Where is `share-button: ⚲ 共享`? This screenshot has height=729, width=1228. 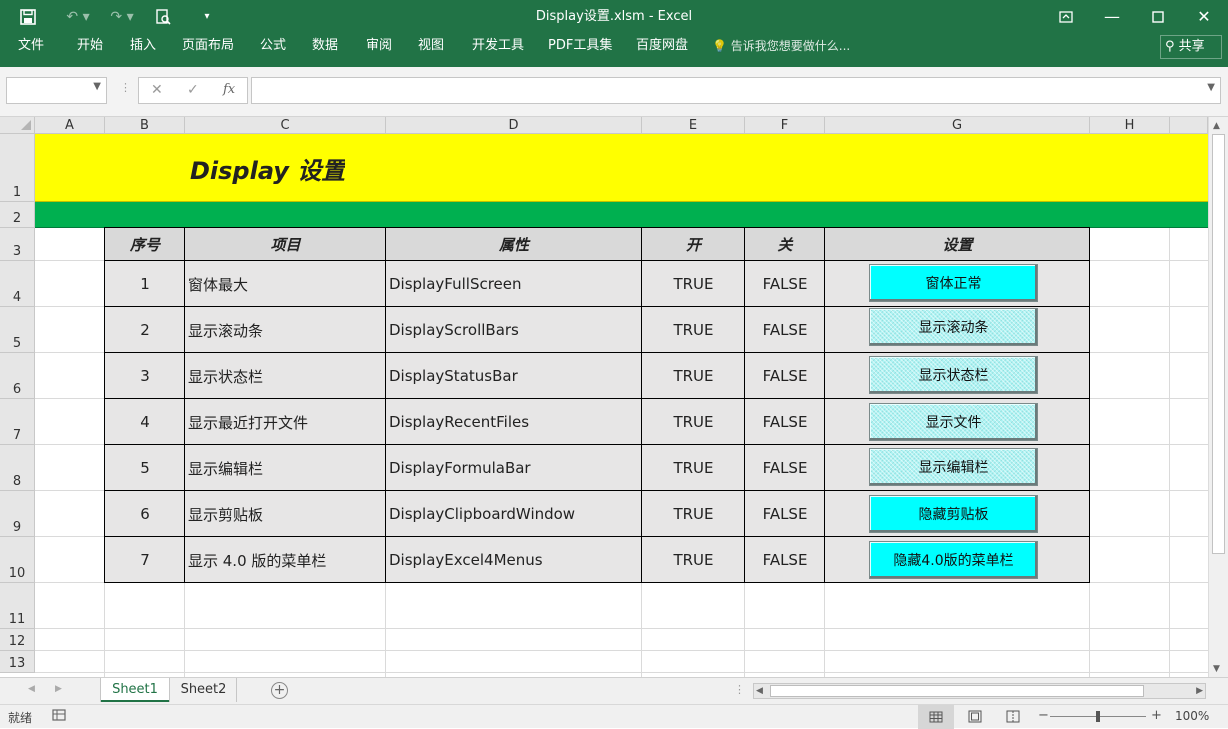
share-button: ⚲ 共享 is located at coordinates (1191, 47).